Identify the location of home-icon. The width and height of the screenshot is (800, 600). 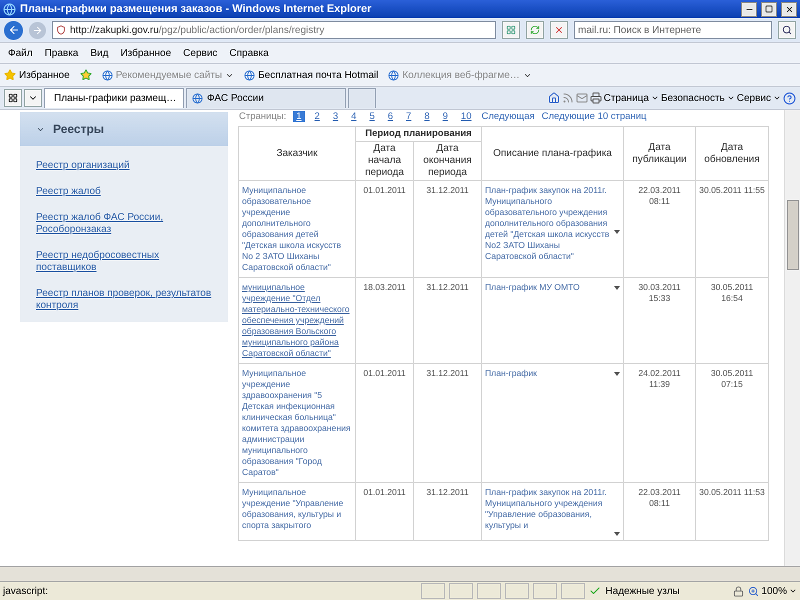
(554, 98).